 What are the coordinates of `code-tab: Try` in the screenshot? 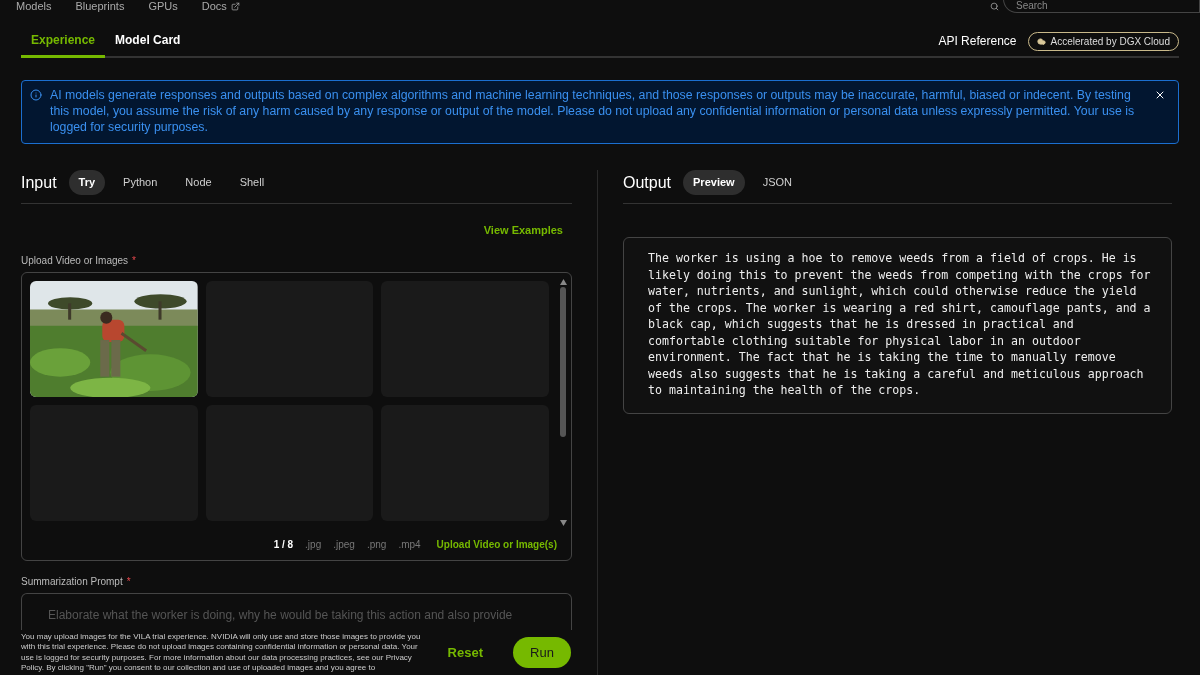 It's located at (87, 182).